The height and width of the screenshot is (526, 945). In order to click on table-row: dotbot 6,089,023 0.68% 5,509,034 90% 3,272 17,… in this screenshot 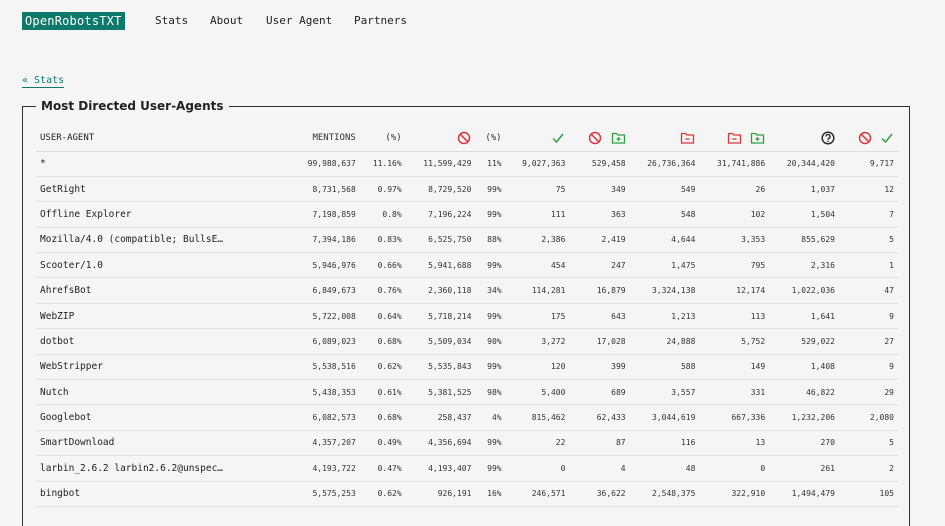, I will do `click(467, 341)`.